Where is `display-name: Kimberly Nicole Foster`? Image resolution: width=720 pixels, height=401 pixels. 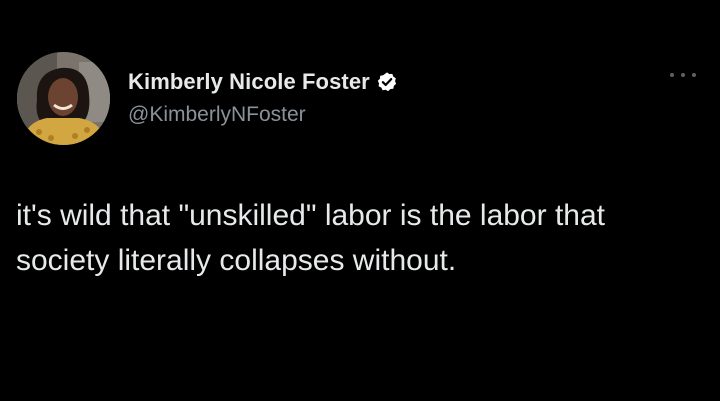 display-name: Kimberly Nicole Foster is located at coordinates (249, 82).